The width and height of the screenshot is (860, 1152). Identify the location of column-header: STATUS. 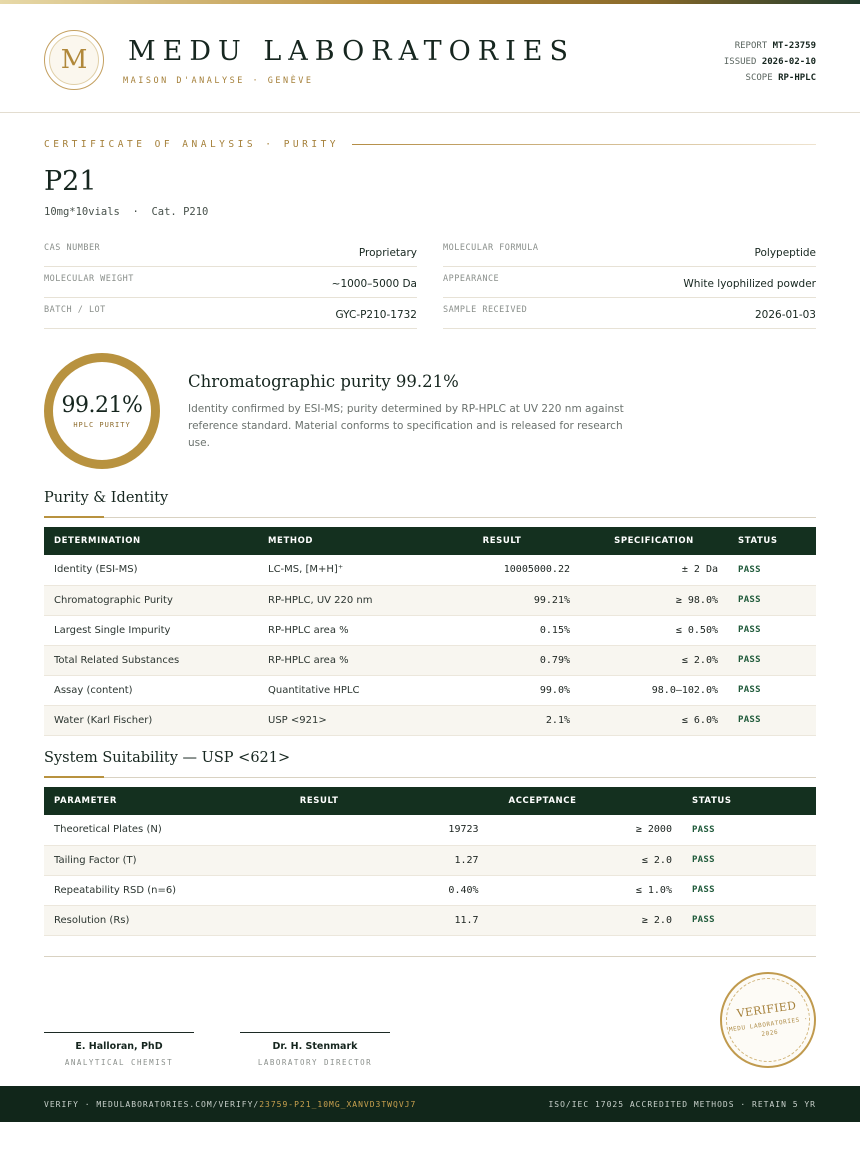
(772, 541).